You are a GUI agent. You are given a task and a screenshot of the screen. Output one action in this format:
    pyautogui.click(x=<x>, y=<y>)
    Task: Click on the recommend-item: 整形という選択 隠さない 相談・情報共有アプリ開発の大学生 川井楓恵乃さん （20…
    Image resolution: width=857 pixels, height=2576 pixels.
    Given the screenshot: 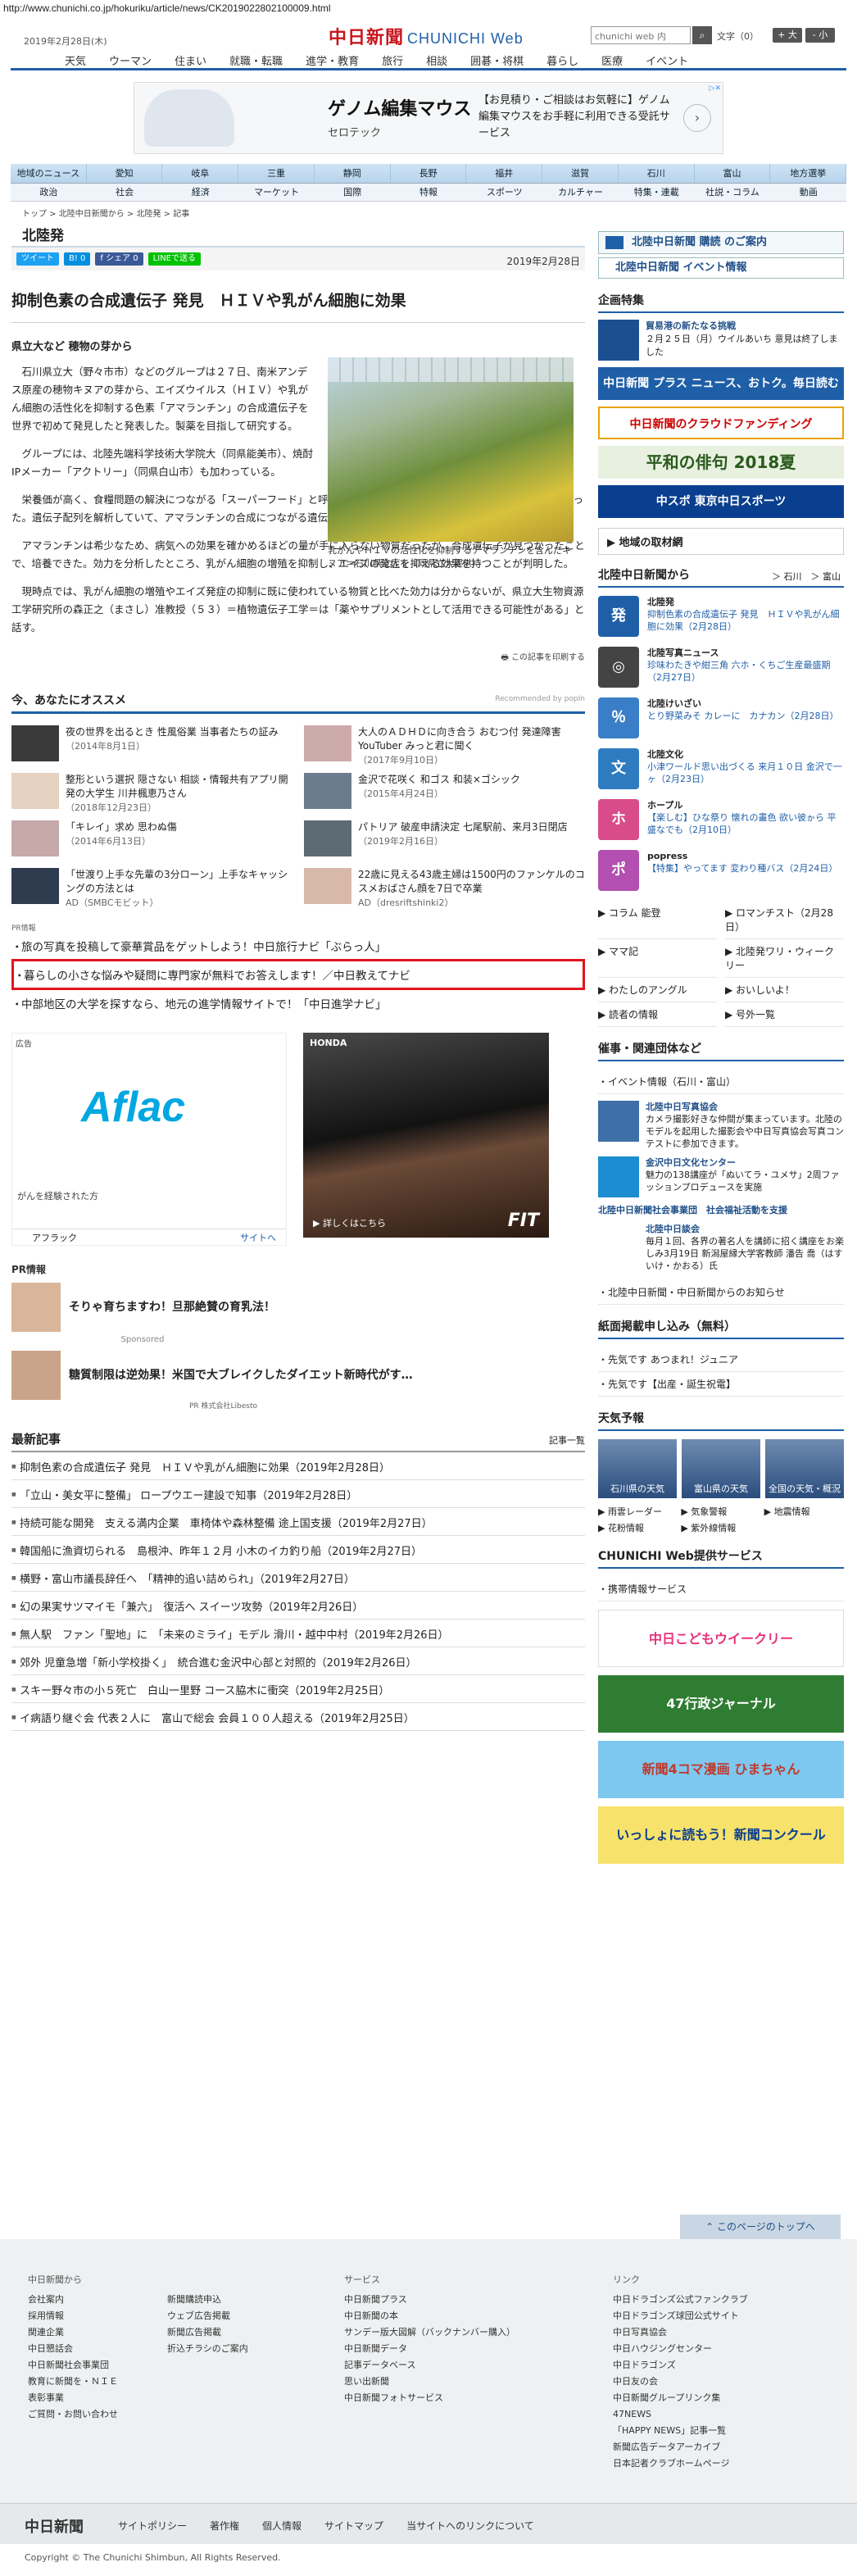 What is the action you would take?
    pyautogui.click(x=151, y=793)
    